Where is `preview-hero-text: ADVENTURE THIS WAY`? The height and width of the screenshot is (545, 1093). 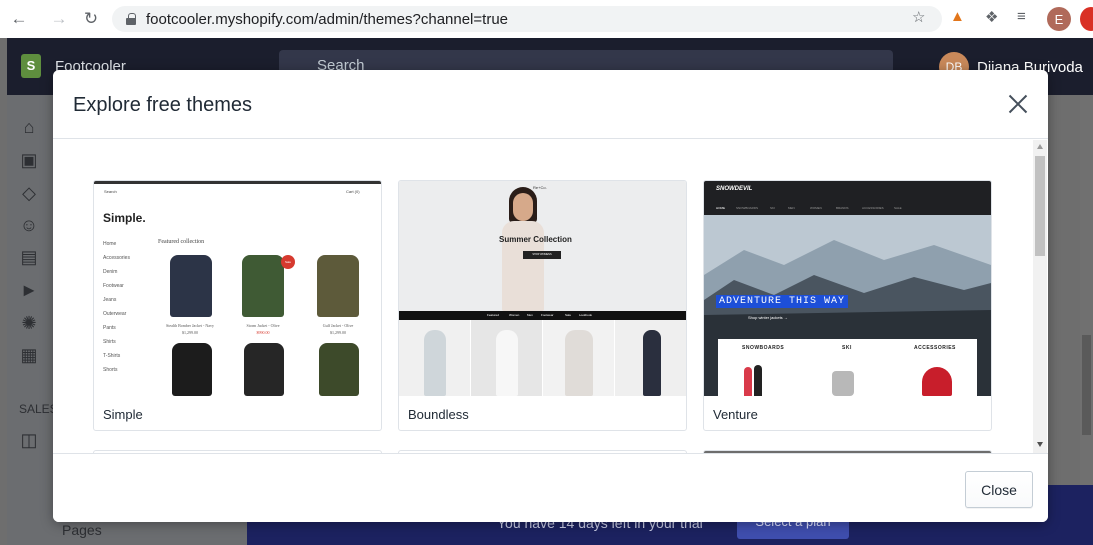
preview-hero-text: ADVENTURE THIS WAY is located at coordinates (782, 301).